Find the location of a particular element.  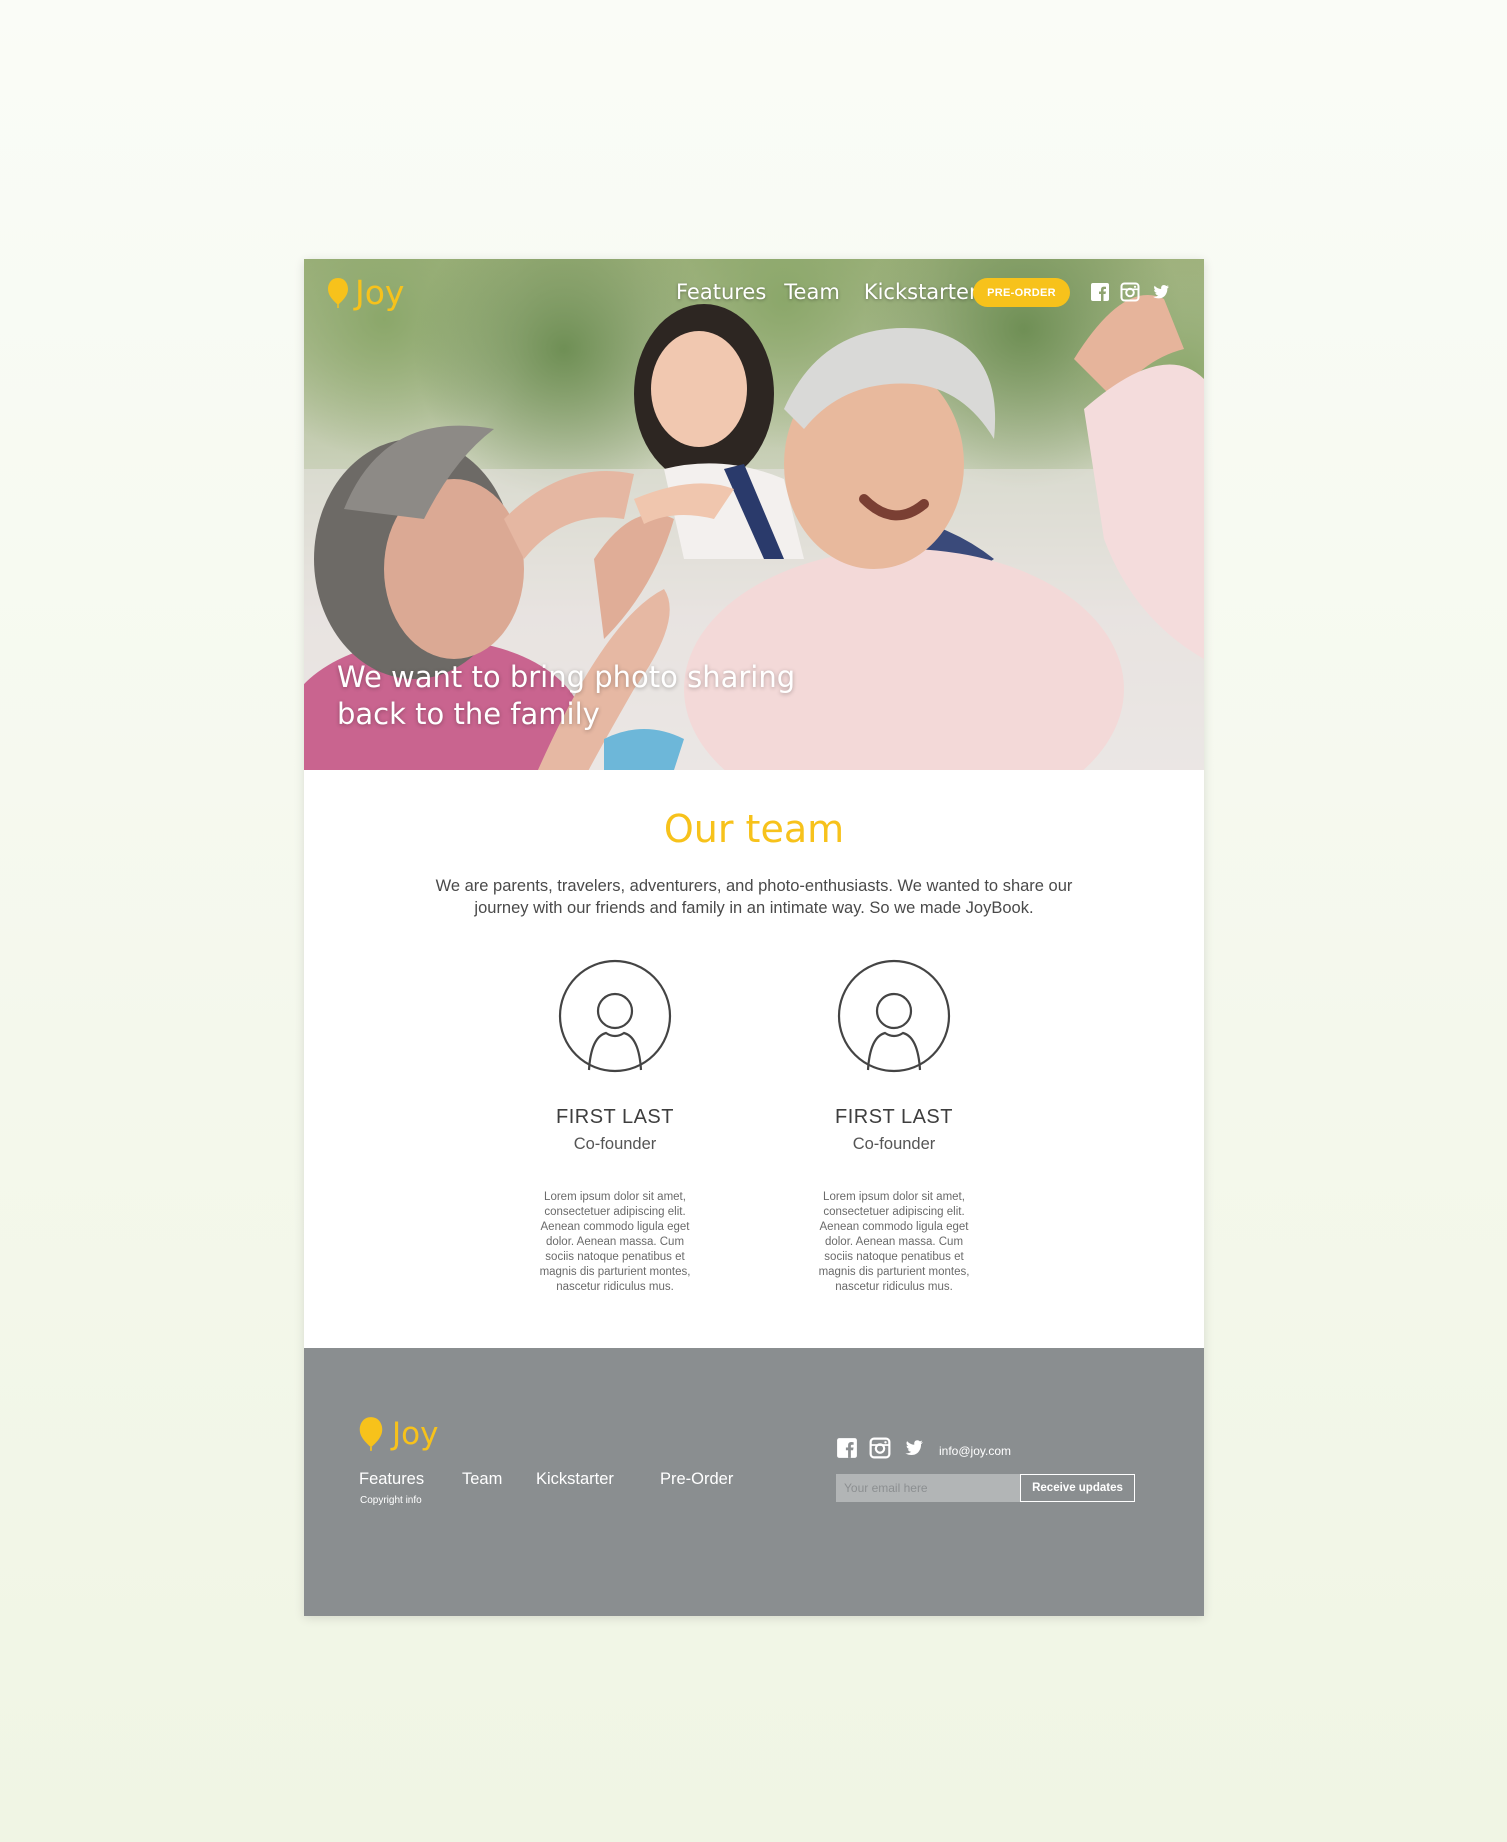

header-nav: Features Team Kickstarter is located at coordinates (836, 292).